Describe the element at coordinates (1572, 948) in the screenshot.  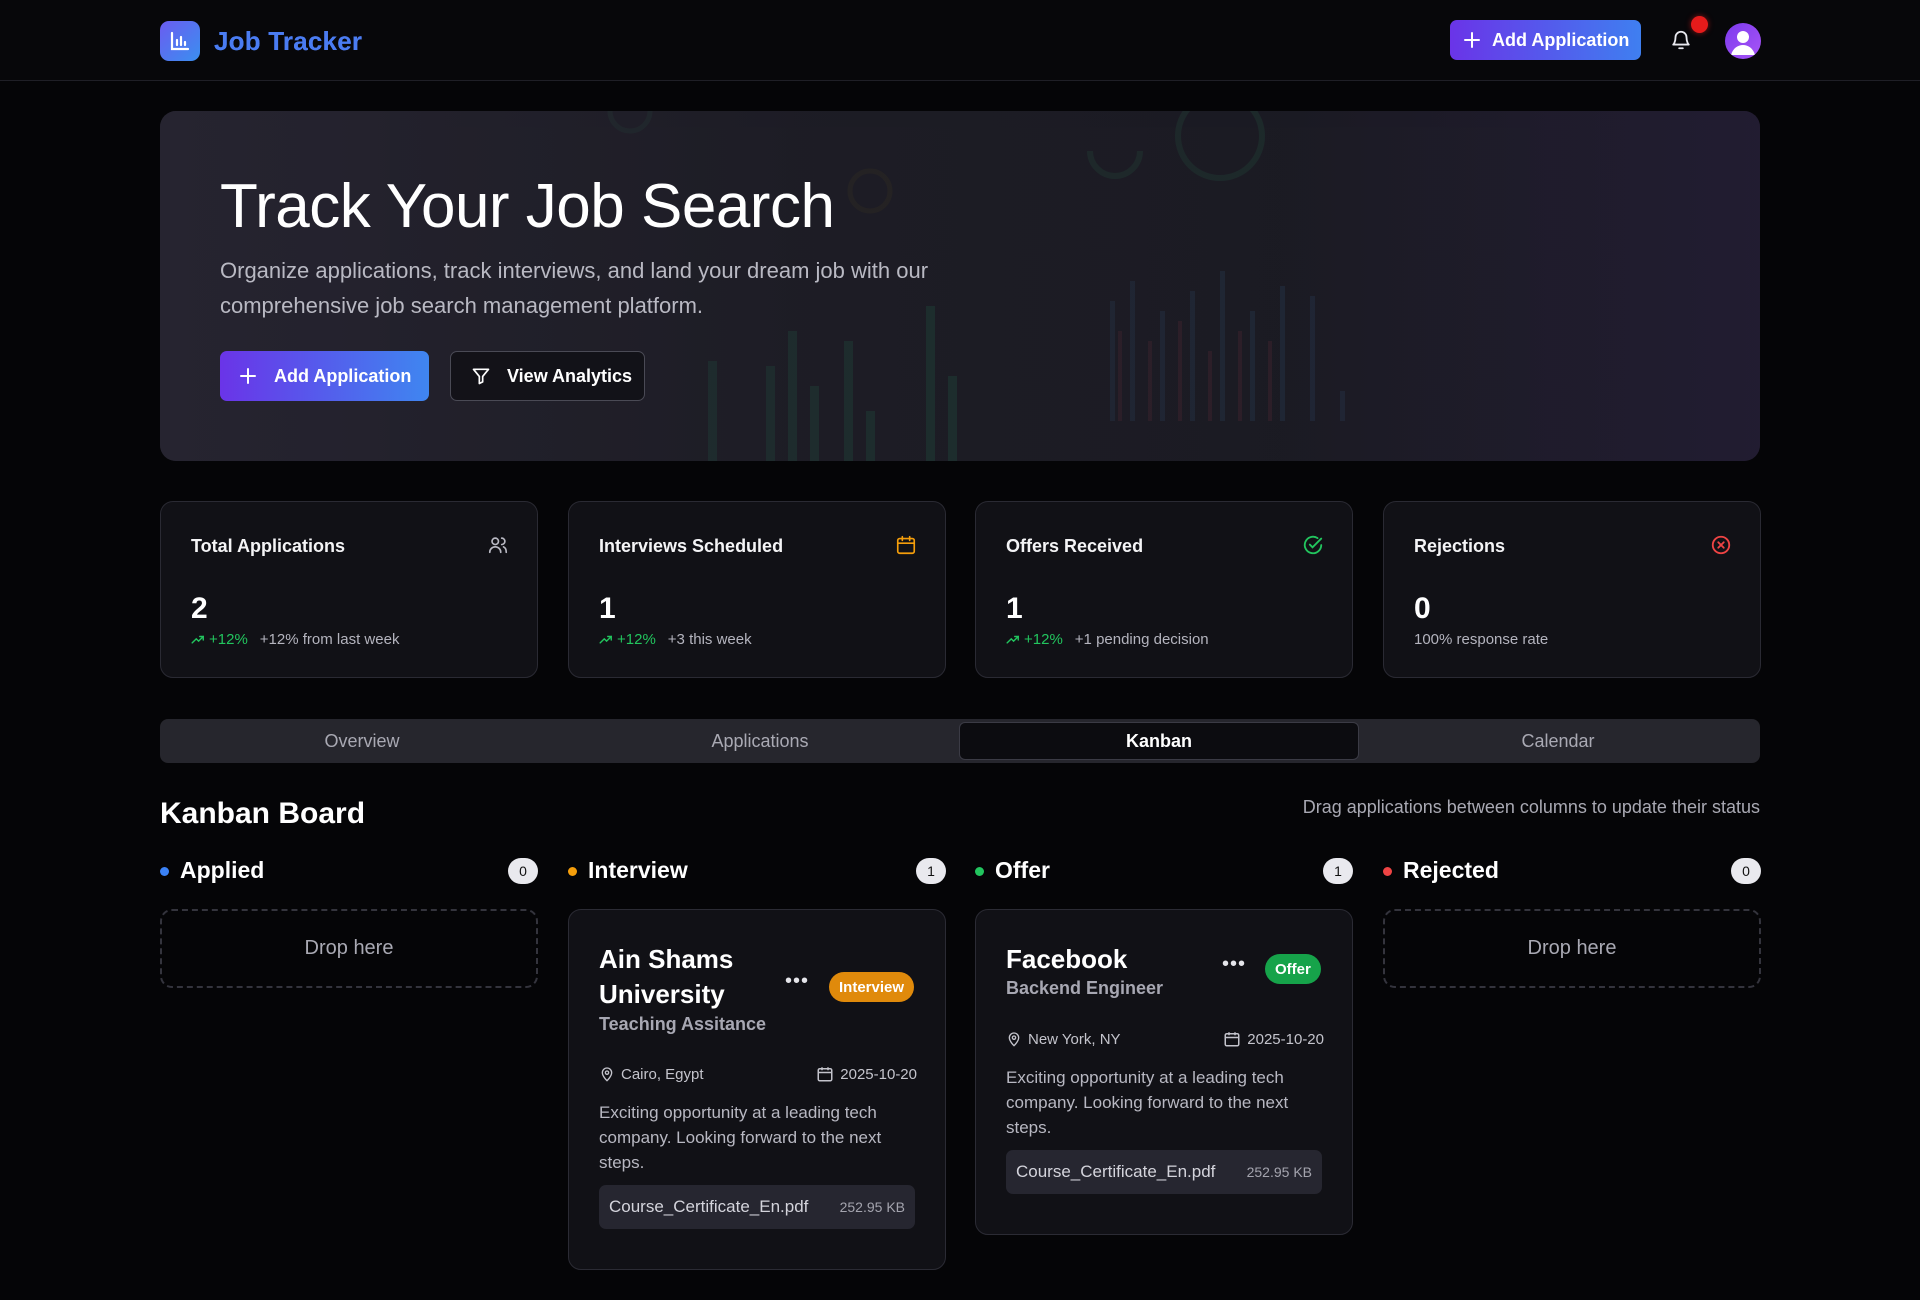
I see `drop-zone-rejected: Drop here` at that location.